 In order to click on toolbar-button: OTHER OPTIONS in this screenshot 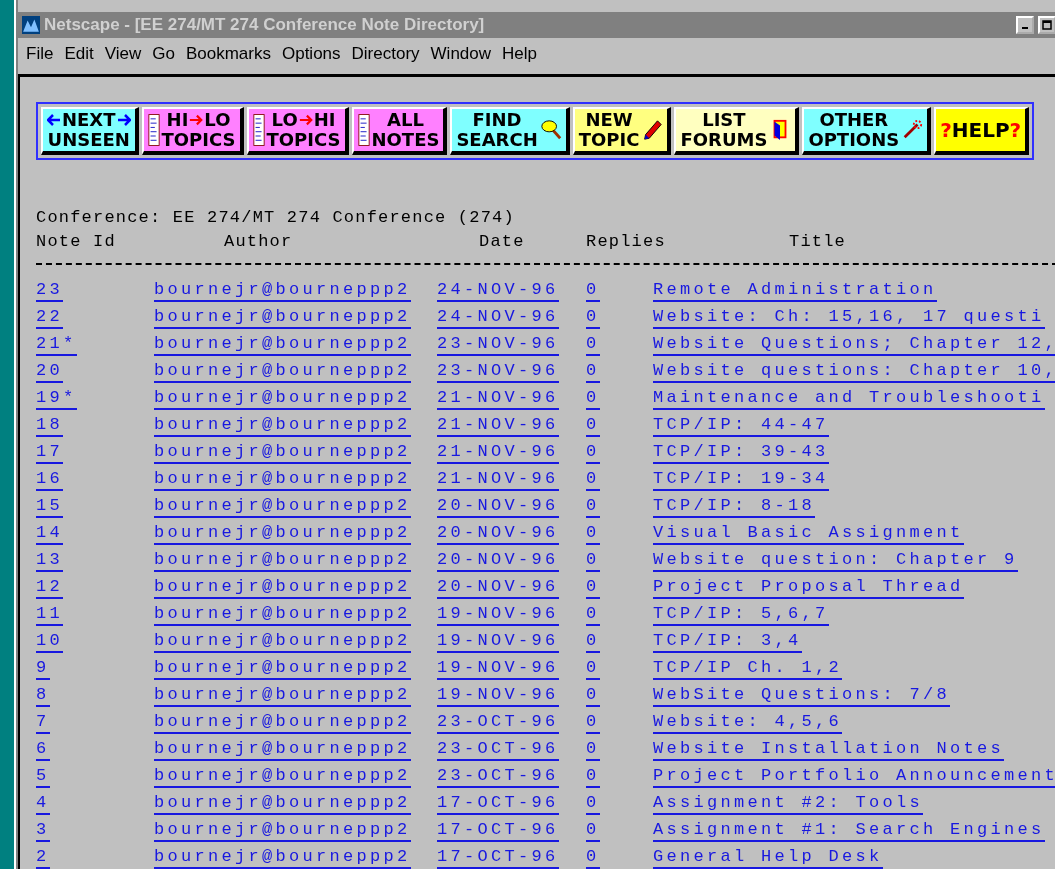, I will do `click(867, 131)`.